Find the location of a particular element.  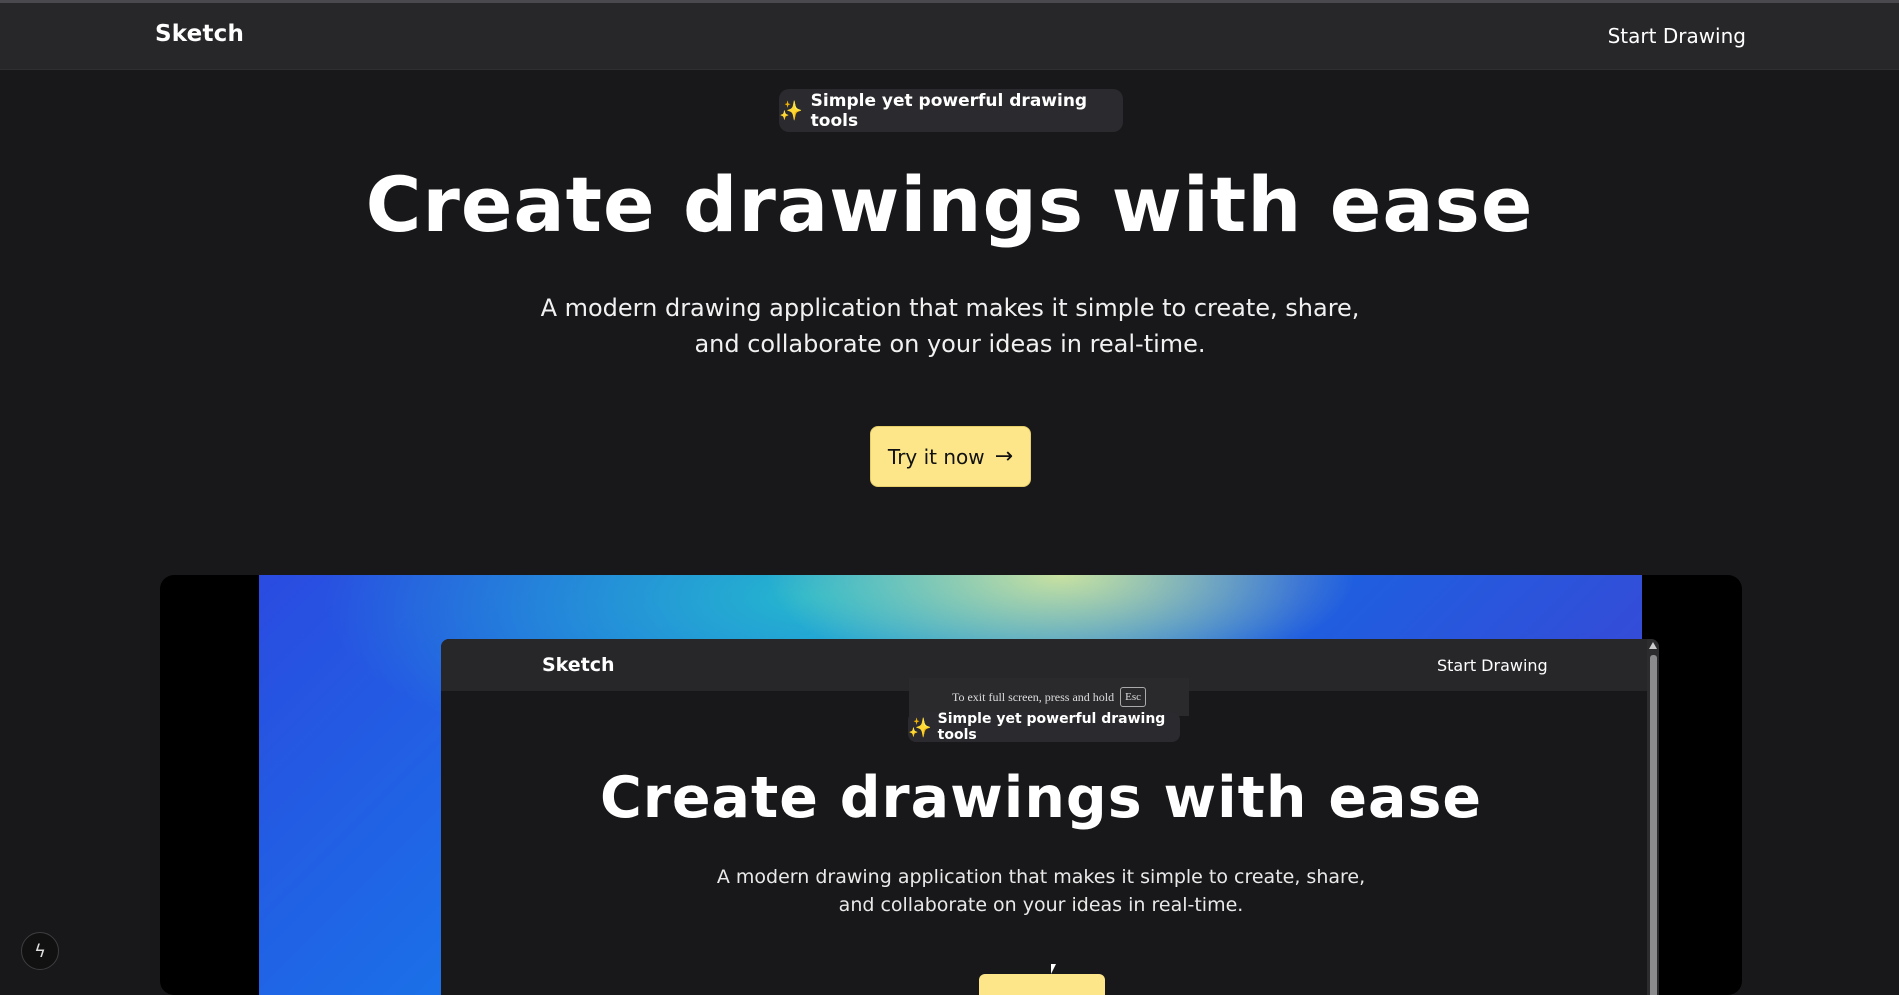

try-it-now-button: Try it now → is located at coordinates (950, 456).